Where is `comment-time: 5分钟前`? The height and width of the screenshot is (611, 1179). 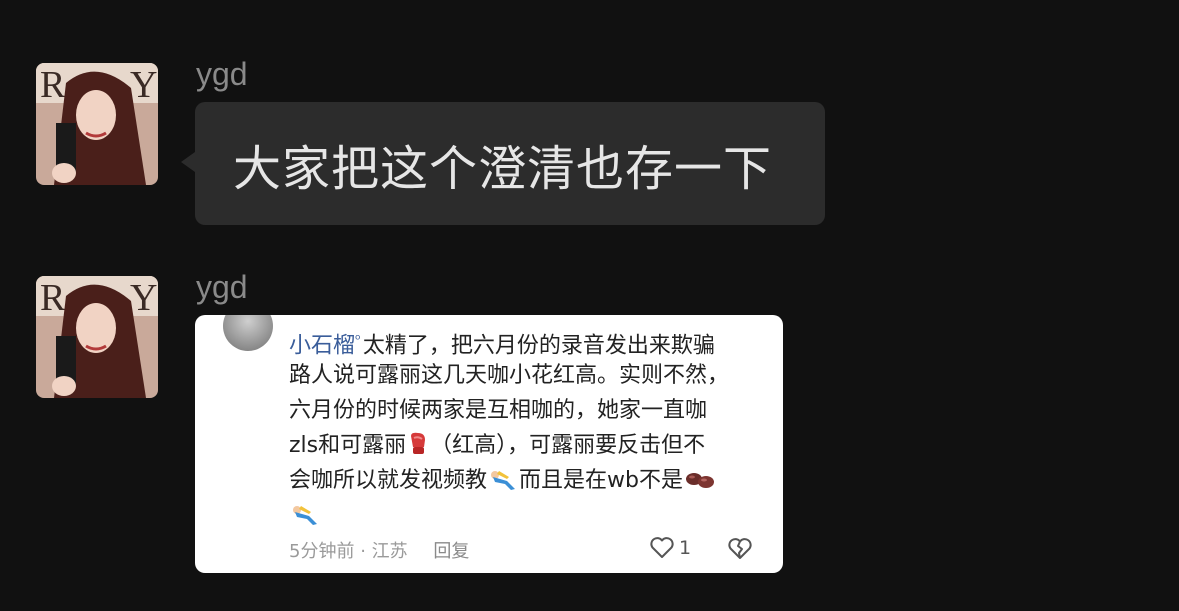
comment-time: 5分钟前 is located at coordinates (322, 551).